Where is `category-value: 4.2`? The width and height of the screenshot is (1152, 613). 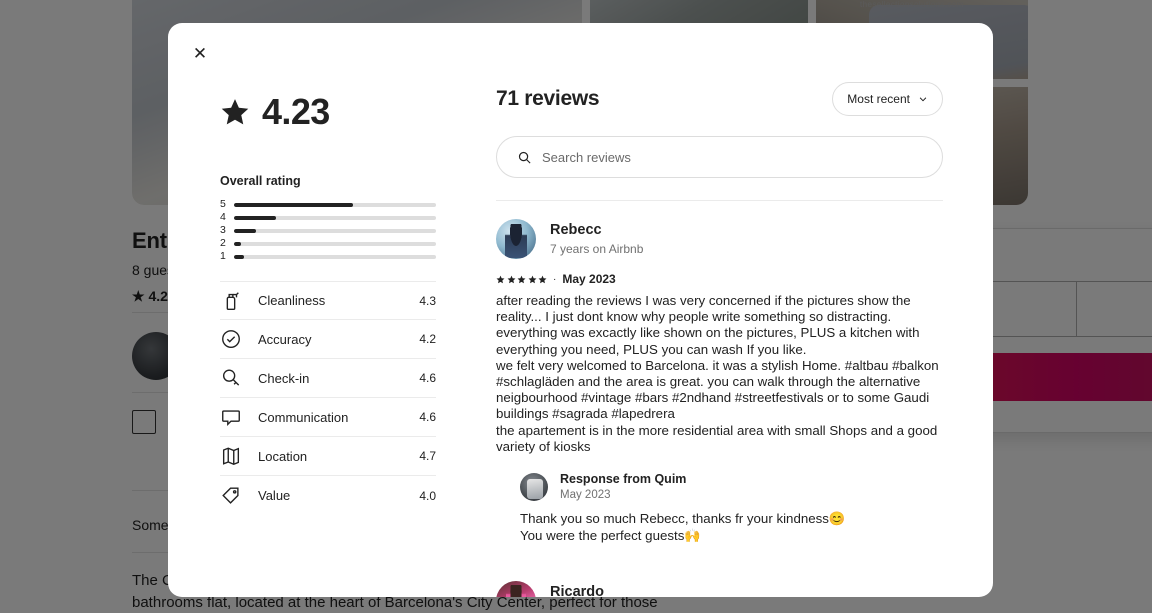 category-value: 4.2 is located at coordinates (427, 339).